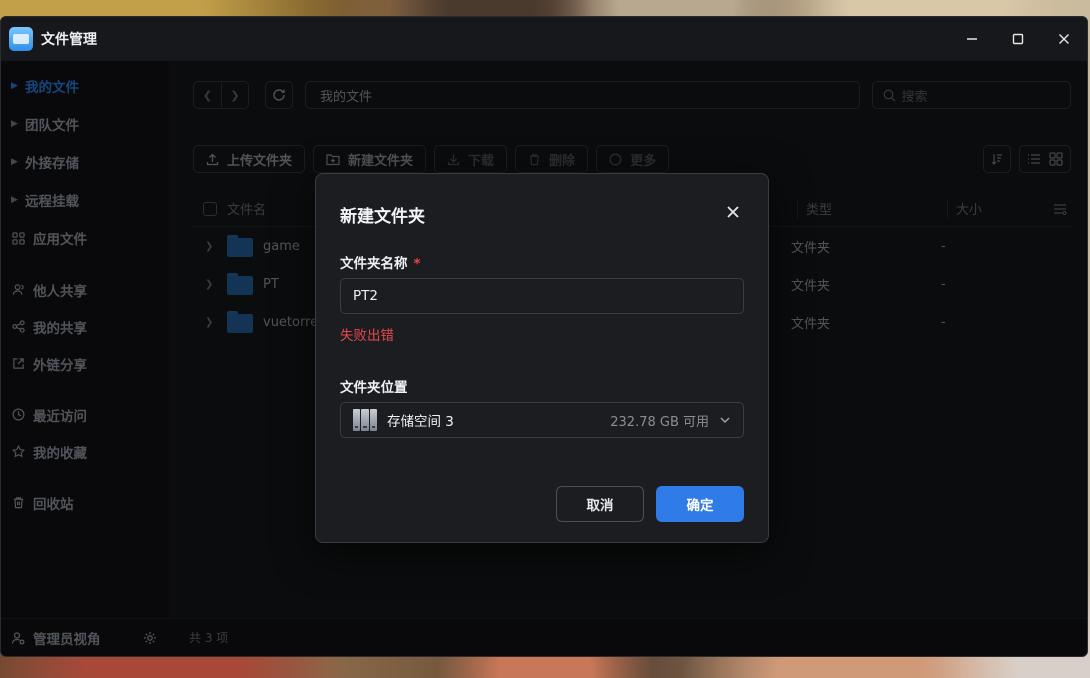 The width and height of the screenshot is (1090, 678). Describe the element at coordinates (367, 336) in the screenshot. I see `error-message: 失败出错` at that location.